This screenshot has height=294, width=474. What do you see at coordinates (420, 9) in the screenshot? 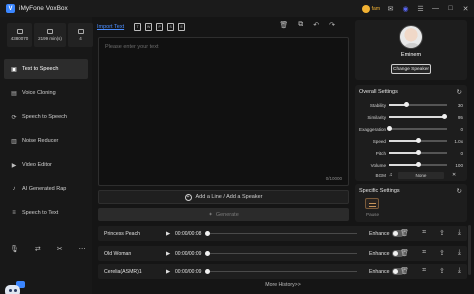
I see `menu-icon: ☰` at bounding box center [420, 9].